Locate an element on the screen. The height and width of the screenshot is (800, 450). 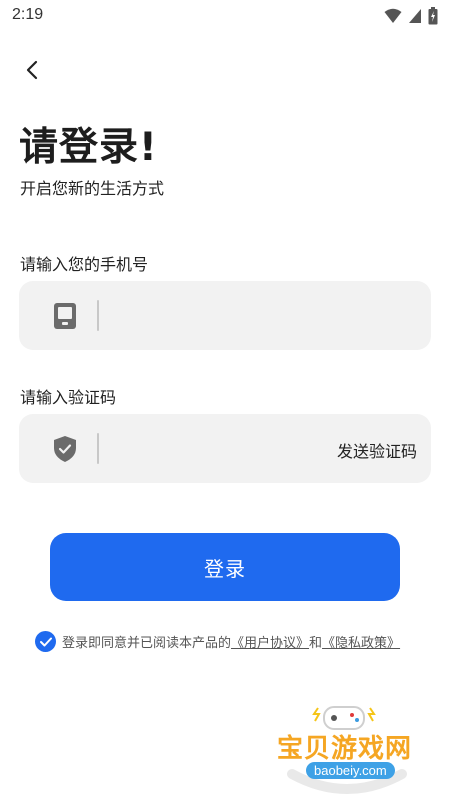
watermark-logo: 宝贝游戏网 baobeiy.com is located at coordinates (347, 750).